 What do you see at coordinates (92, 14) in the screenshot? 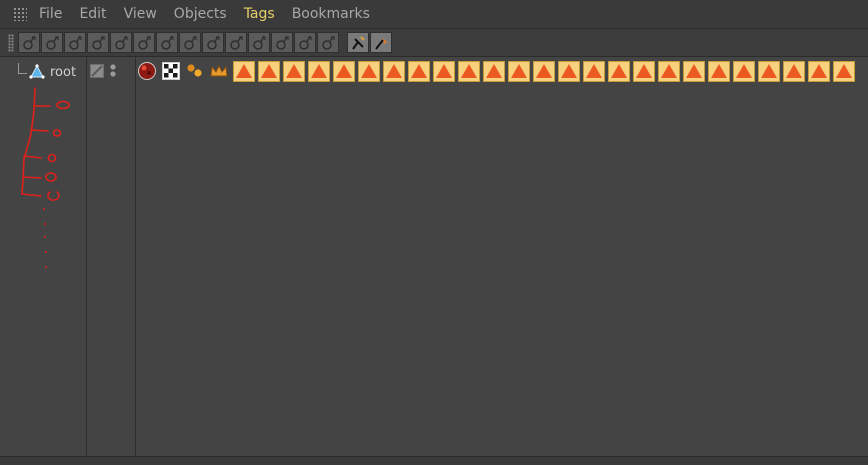
I see `menu-edit: Edit` at bounding box center [92, 14].